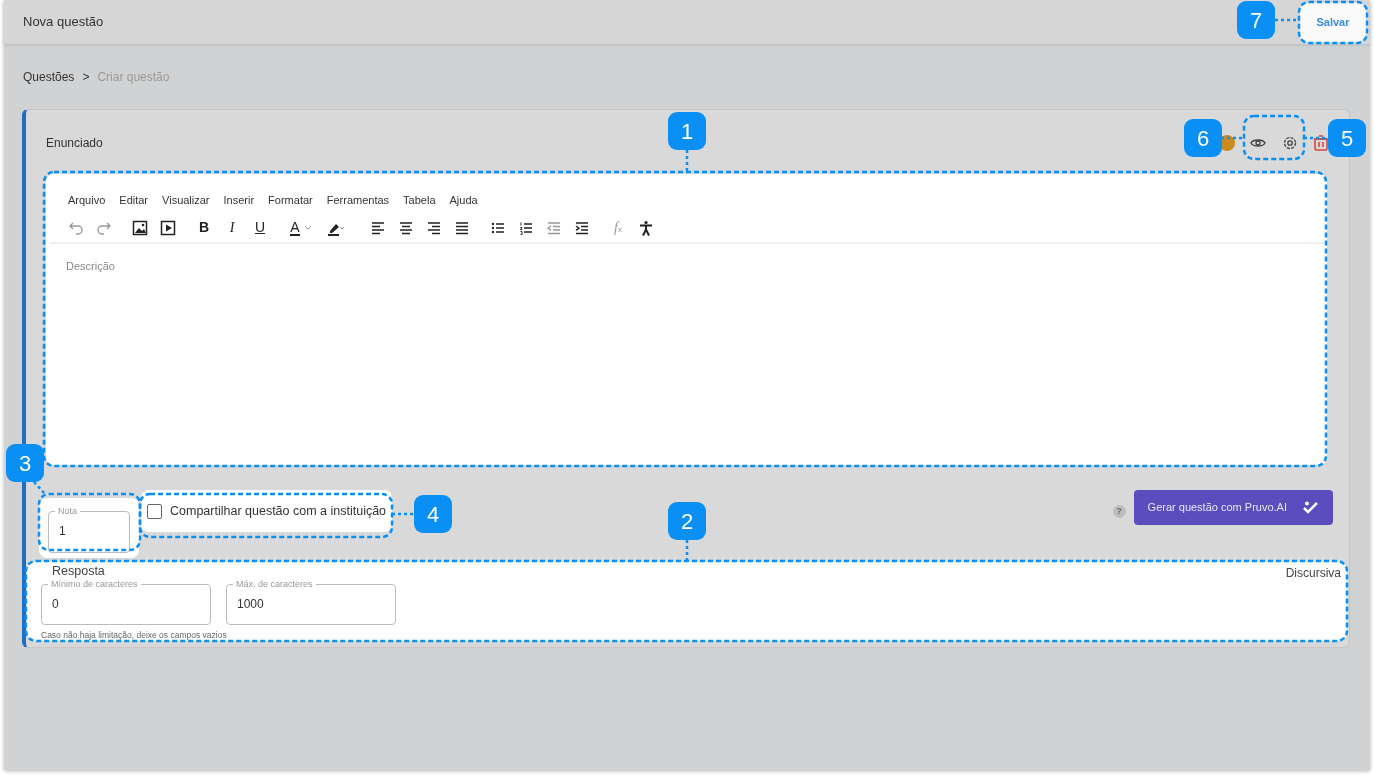  I want to click on breadcrumb-current: Criar questão, so click(133, 77).